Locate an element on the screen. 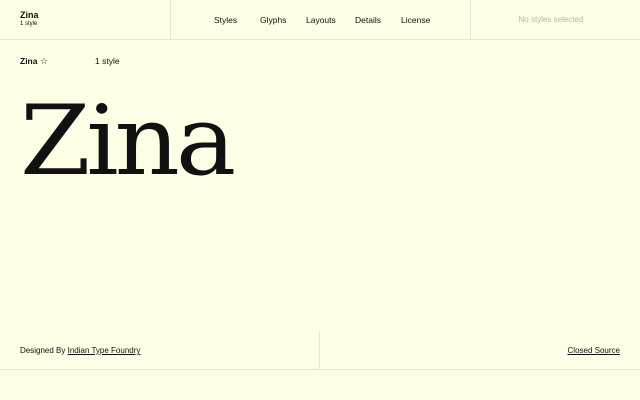 The height and width of the screenshot is (400, 640). selection-status: No styles selected is located at coordinates (551, 19).